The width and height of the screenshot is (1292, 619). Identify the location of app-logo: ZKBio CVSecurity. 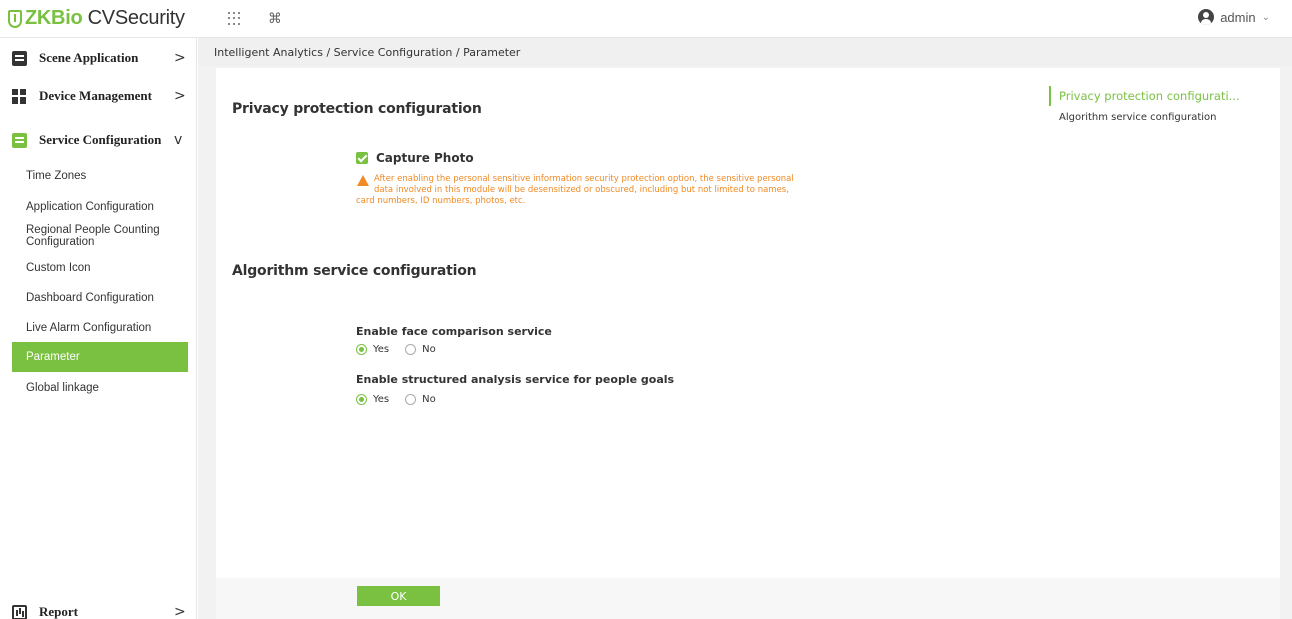
(103, 18).